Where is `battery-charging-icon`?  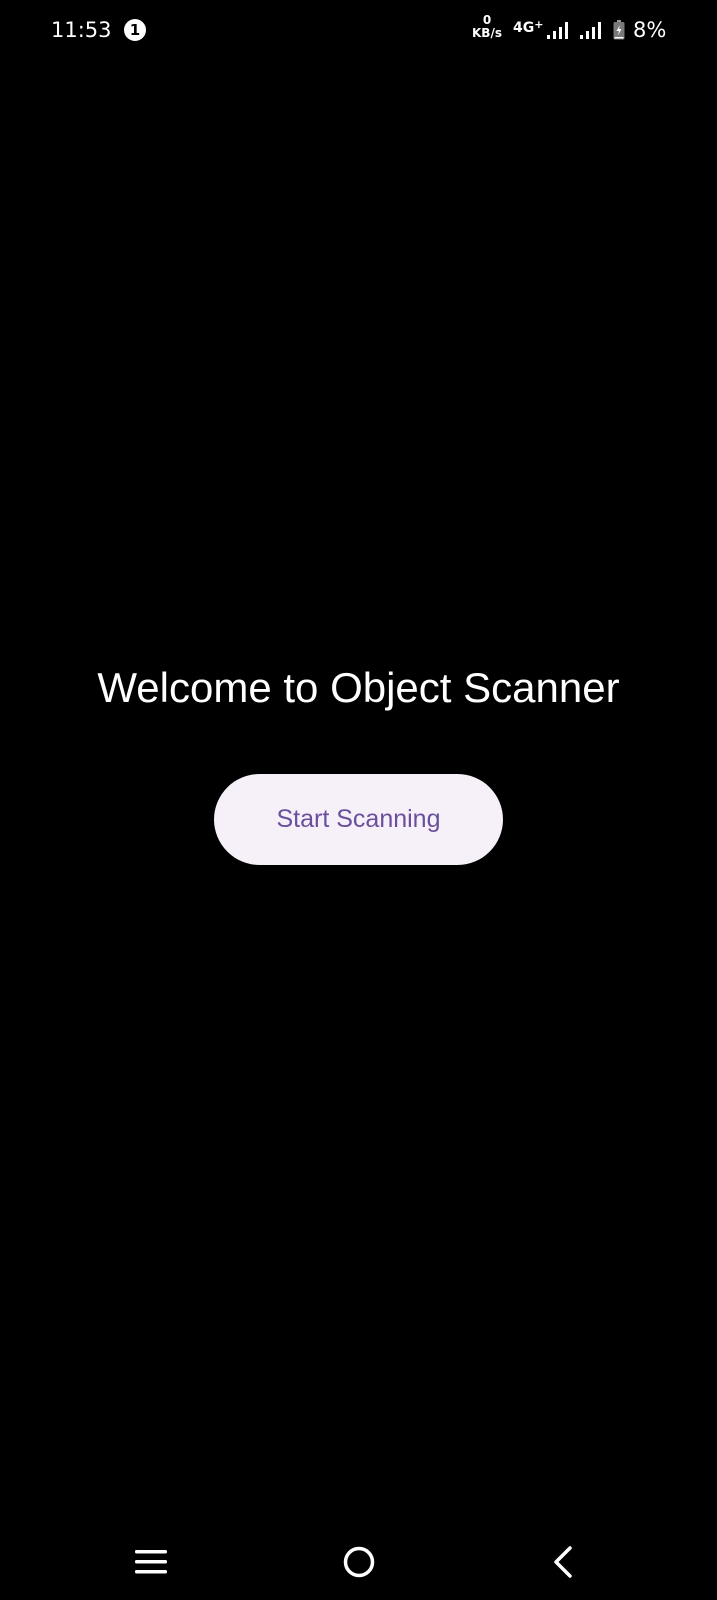 battery-charging-icon is located at coordinates (619, 30).